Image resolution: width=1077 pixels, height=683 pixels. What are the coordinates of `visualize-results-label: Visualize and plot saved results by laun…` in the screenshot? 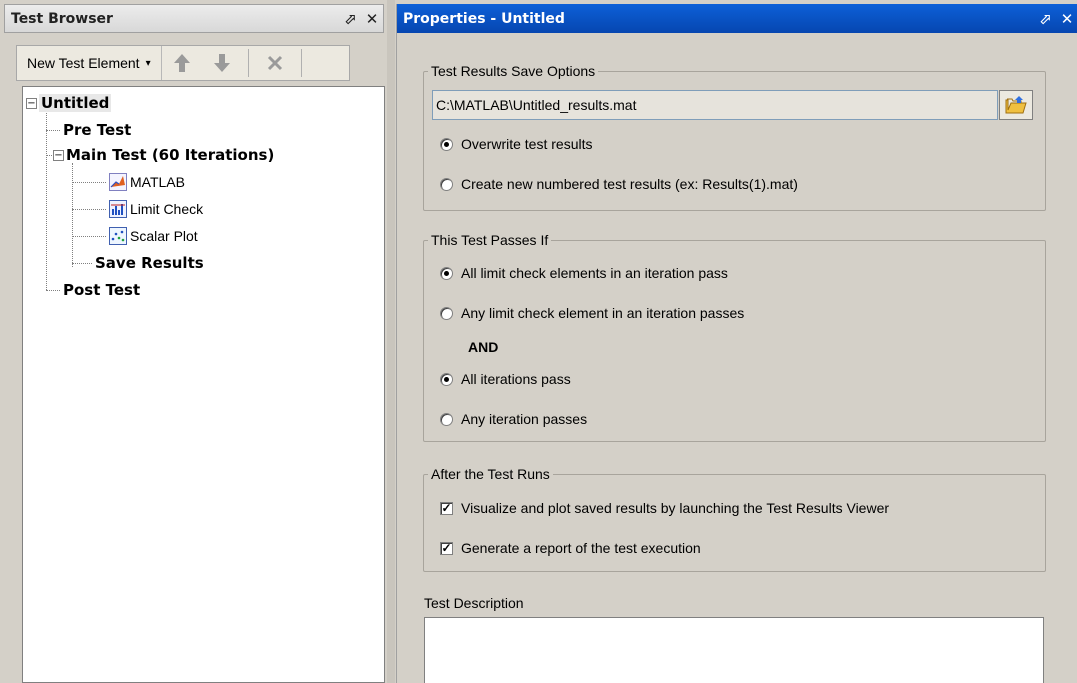 It's located at (675, 508).